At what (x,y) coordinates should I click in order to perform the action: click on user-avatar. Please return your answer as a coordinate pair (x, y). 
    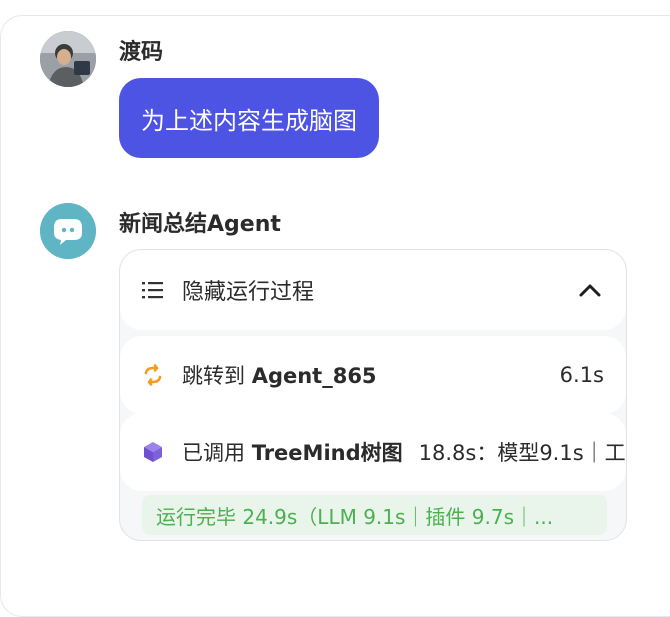
    Looking at the image, I should click on (68, 59).